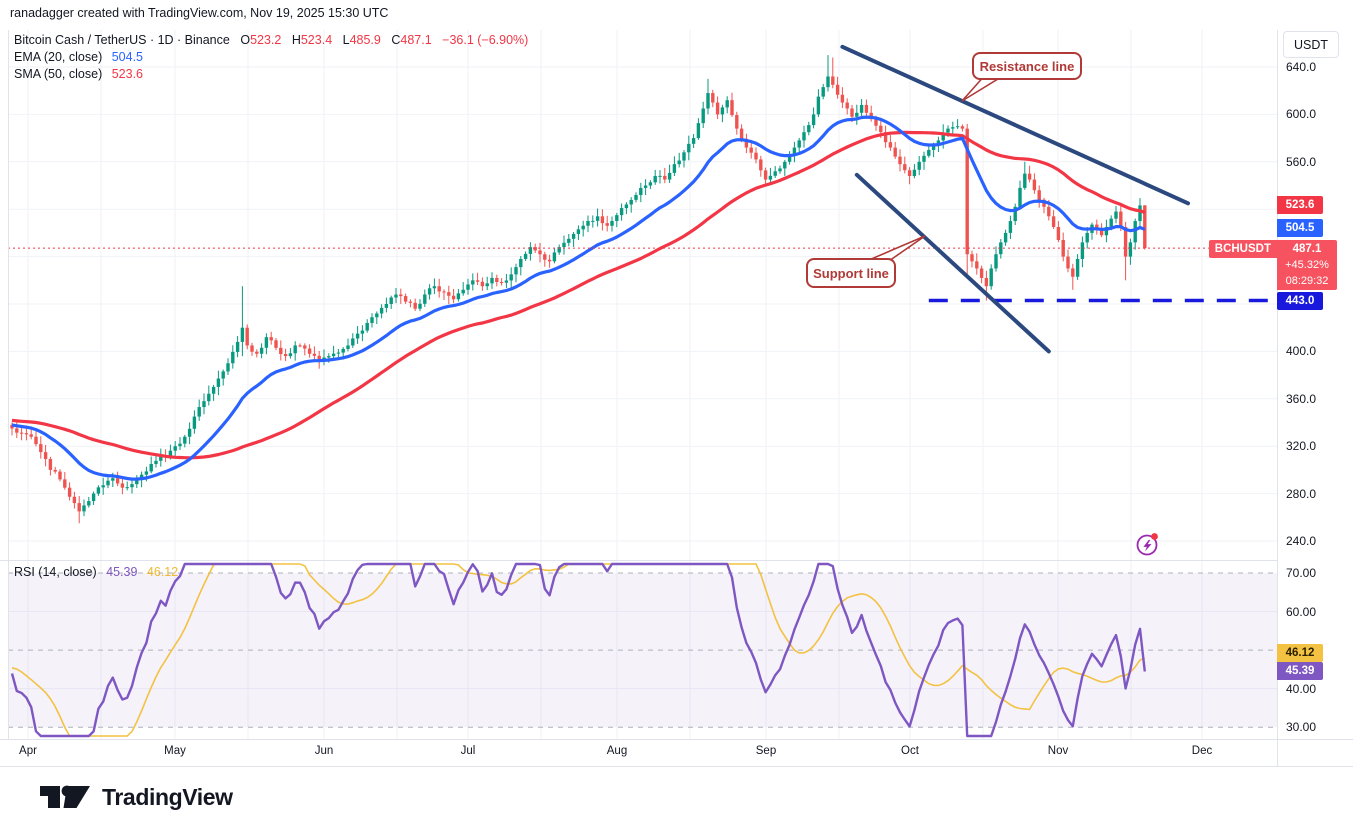  What do you see at coordinates (1301, 114) in the screenshot?
I see `price-tick-label: 600.0` at bounding box center [1301, 114].